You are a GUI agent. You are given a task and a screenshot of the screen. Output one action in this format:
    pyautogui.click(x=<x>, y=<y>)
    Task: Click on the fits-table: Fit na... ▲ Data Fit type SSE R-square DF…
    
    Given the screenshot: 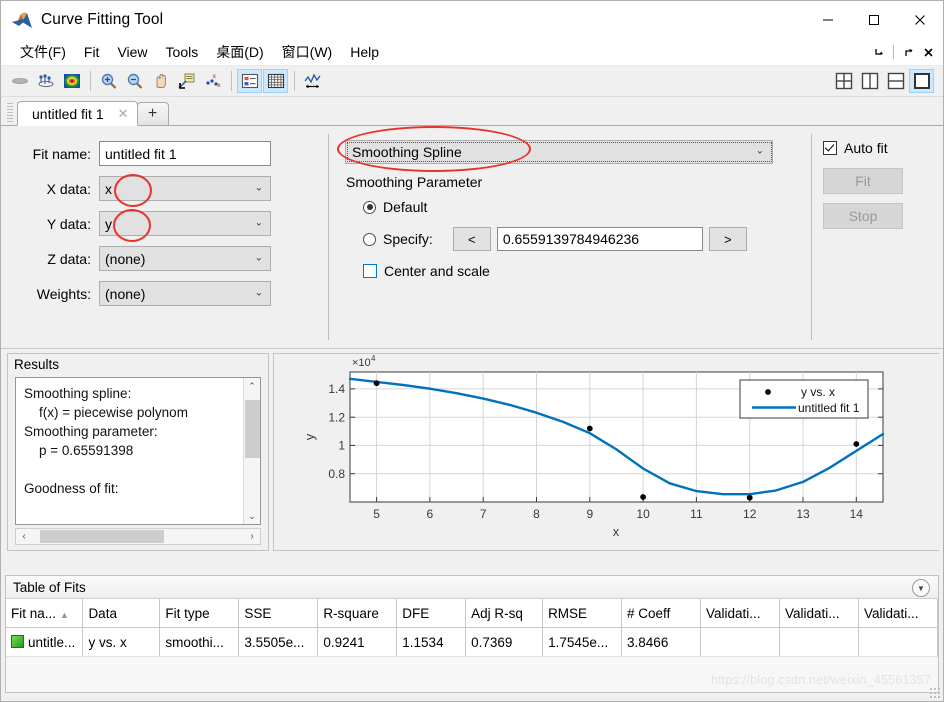 What is the action you would take?
    pyautogui.click(x=472, y=628)
    